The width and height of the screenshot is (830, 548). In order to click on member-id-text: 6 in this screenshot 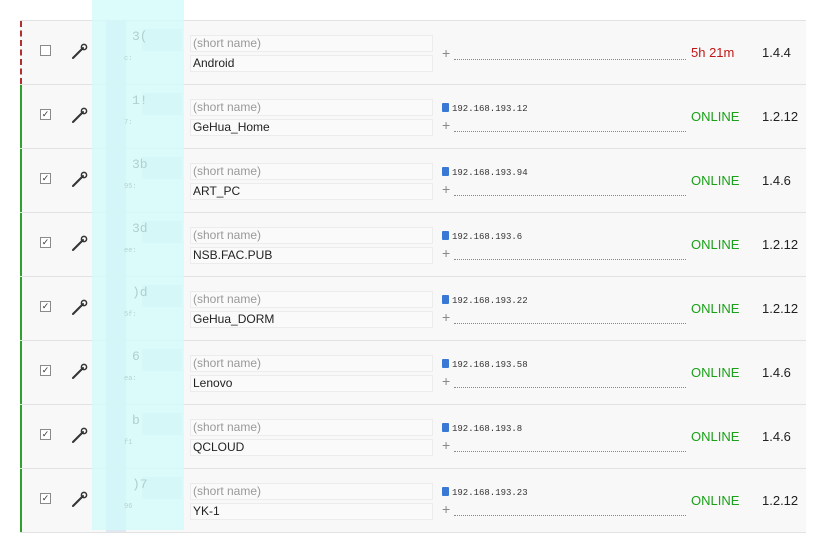, I will do `click(136, 356)`.